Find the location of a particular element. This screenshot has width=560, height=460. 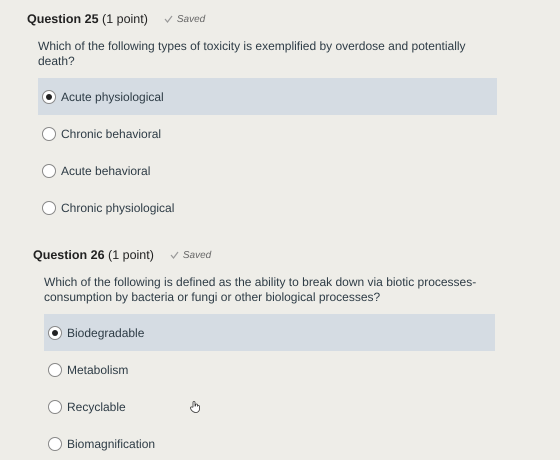

option-label: Recyclable is located at coordinates (96, 407).